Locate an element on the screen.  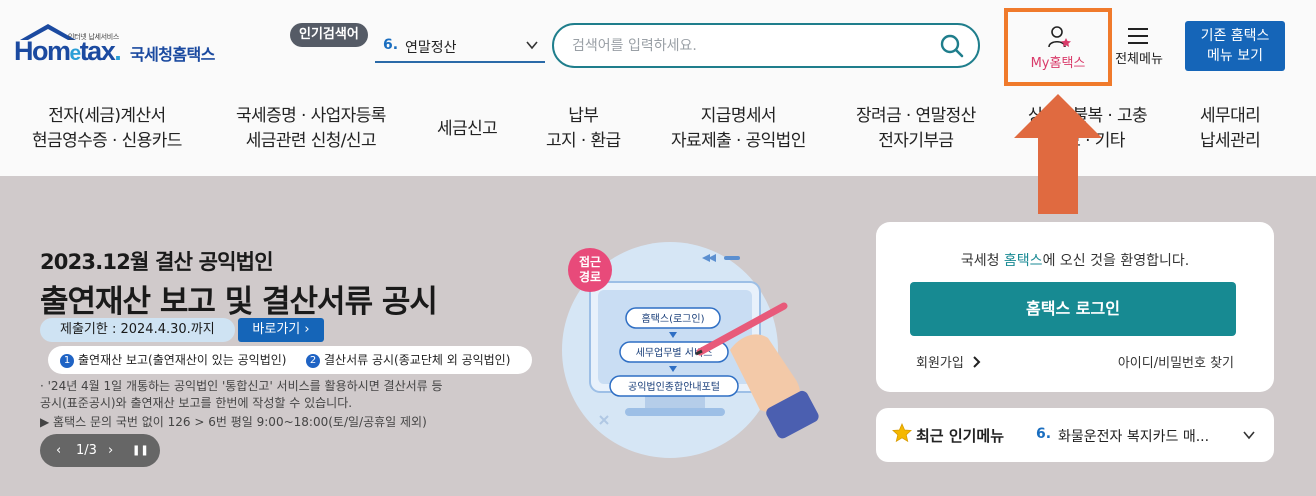
popular-menu-rank: 6. is located at coordinates (1044, 434).